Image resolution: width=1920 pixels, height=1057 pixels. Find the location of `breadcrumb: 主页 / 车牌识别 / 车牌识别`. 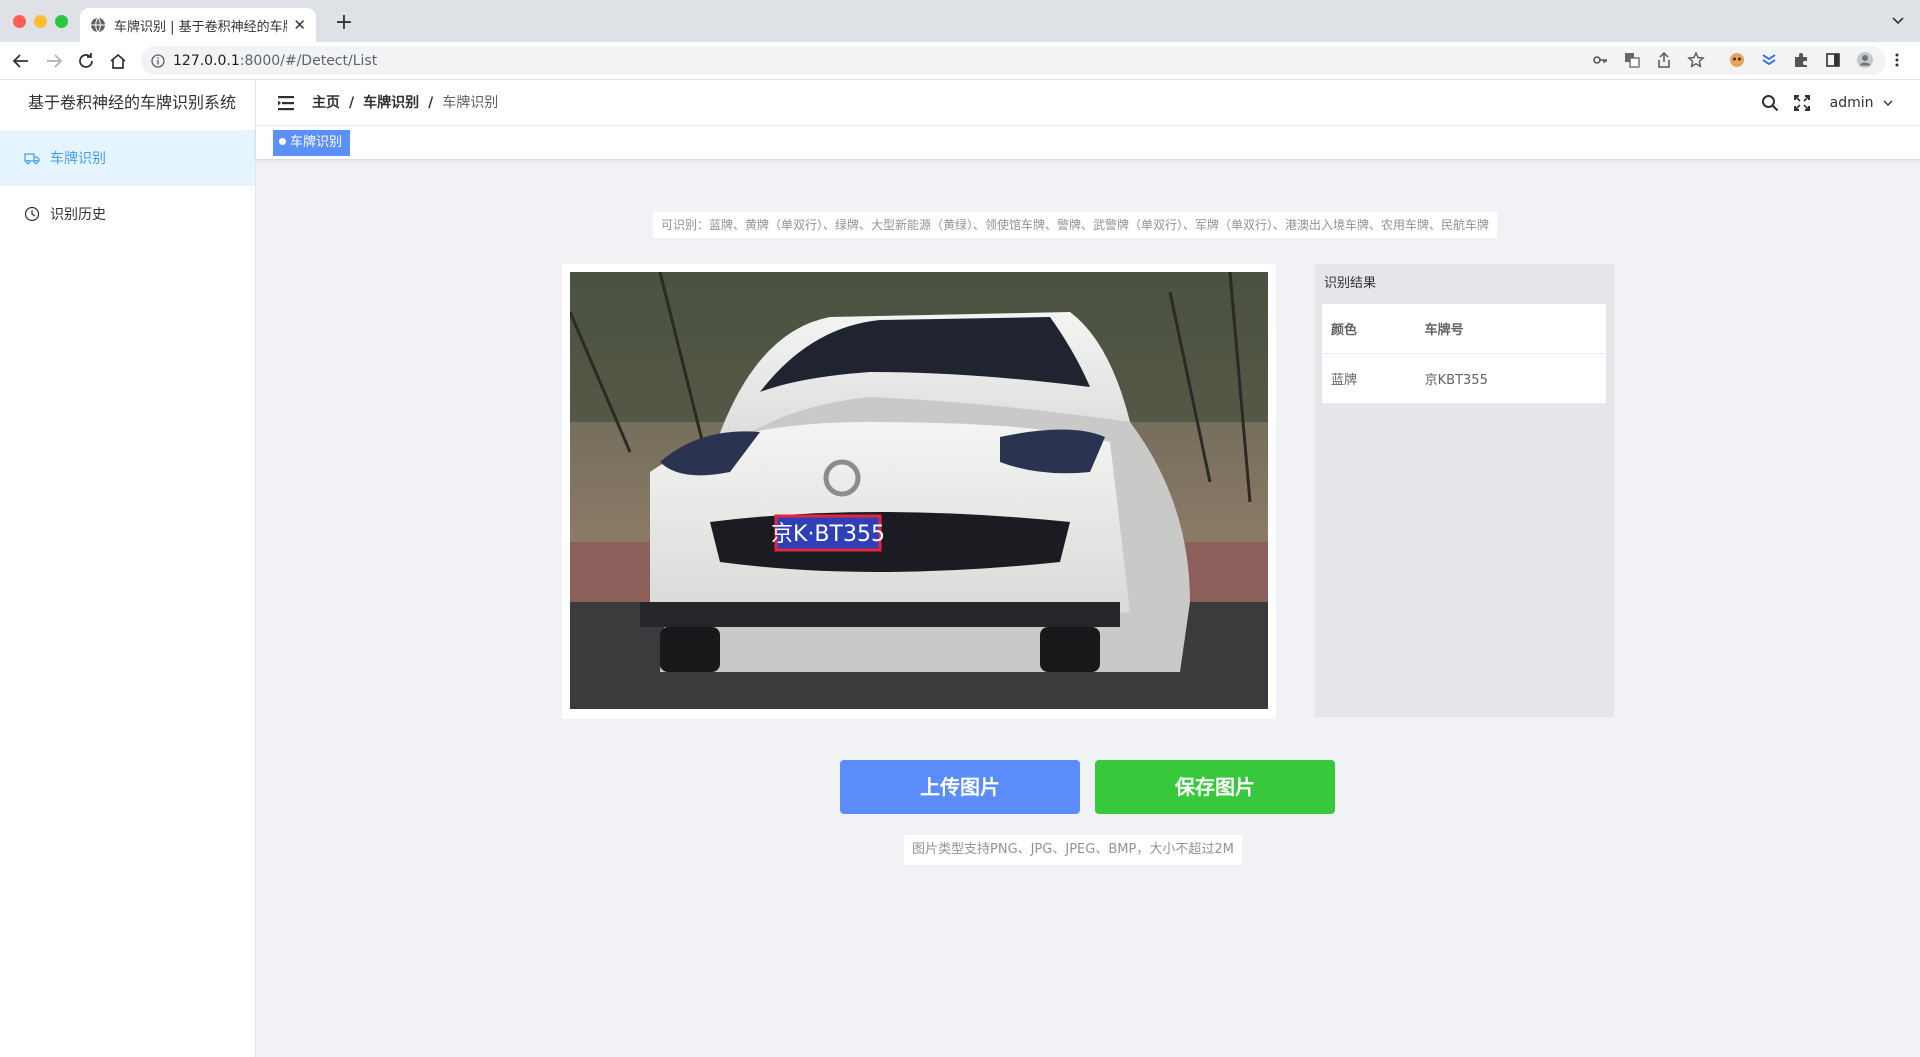

breadcrumb: 主页 / 车牌识别 / 车牌识别 is located at coordinates (405, 103).